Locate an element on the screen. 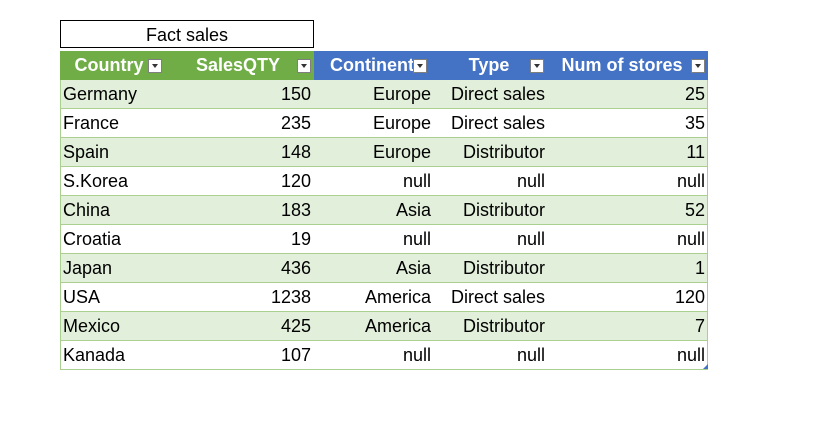 The width and height of the screenshot is (820, 435). table-row: S.Korea 120 null null null is located at coordinates (384, 181).